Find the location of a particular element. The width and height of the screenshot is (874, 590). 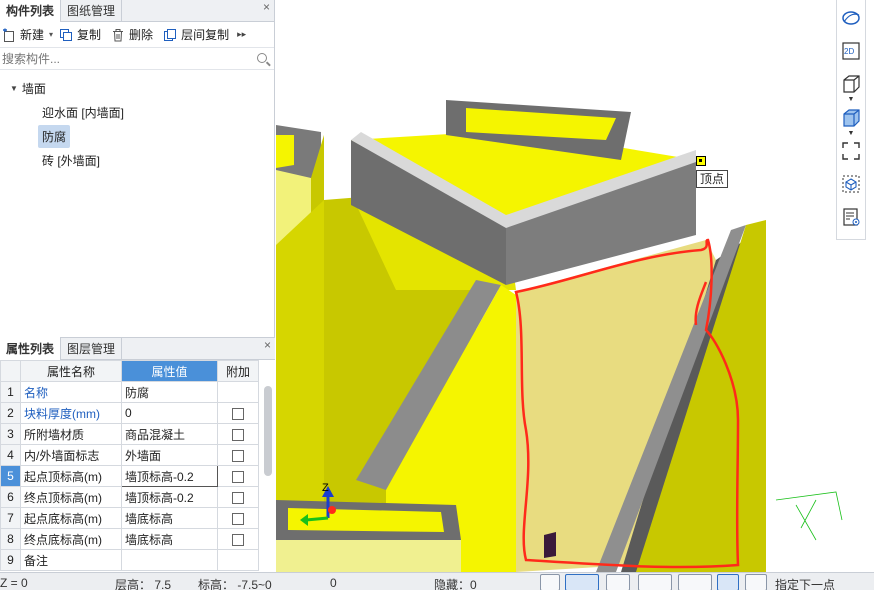

property-name: 内/外墙面标志 is located at coordinates (71, 455).